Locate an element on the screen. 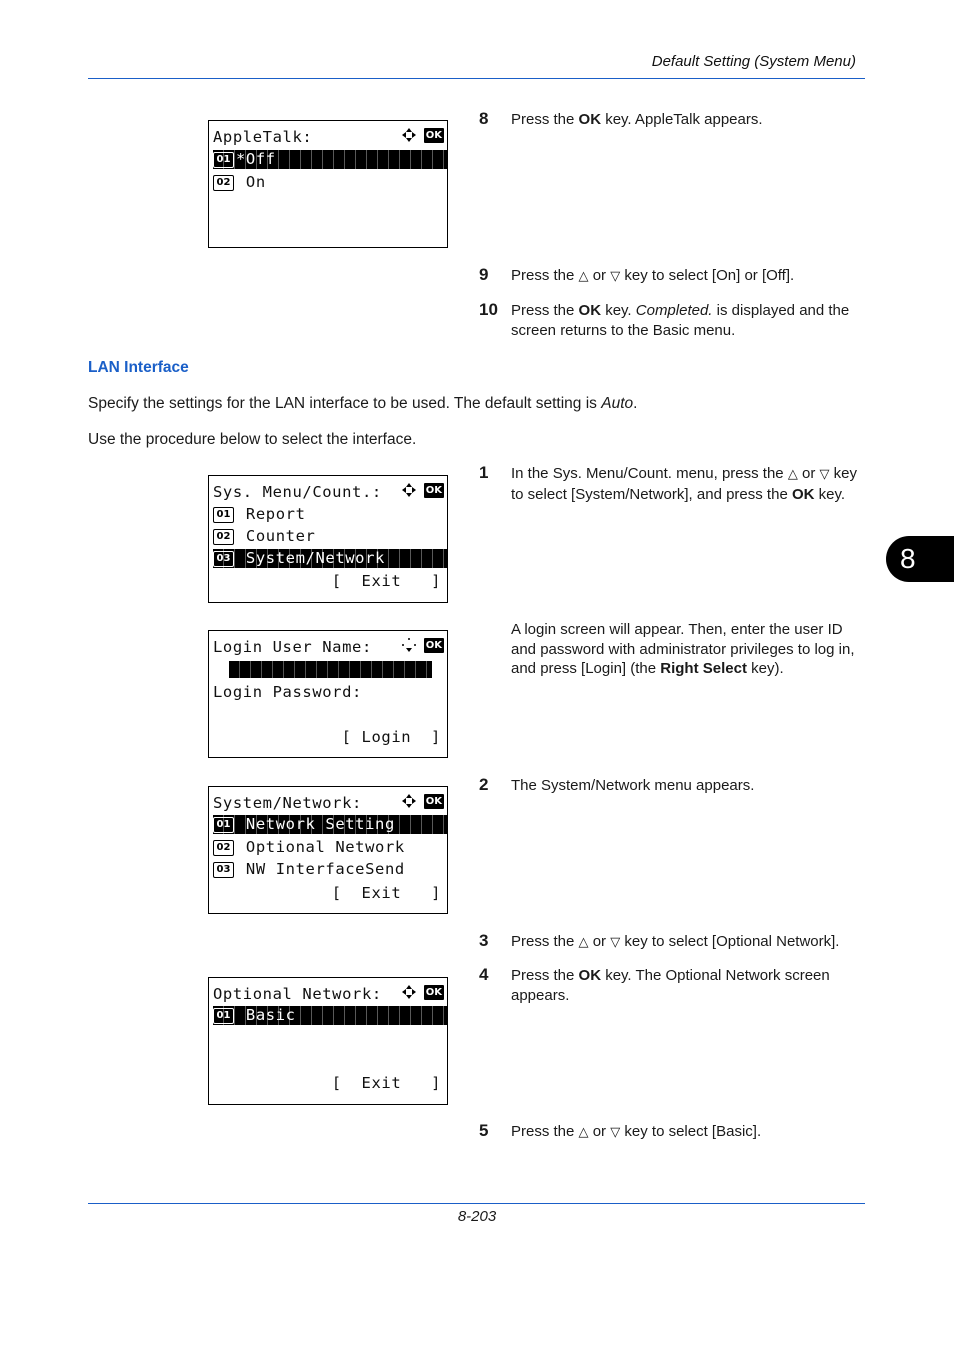 This screenshot has height=1350, width=954. footer-divider is located at coordinates (476, 1203).